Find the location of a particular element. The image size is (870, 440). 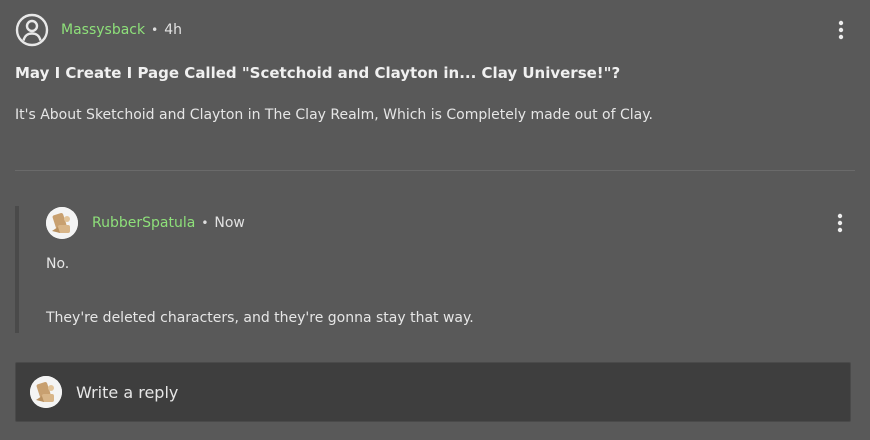

reply-text-line: No. is located at coordinates (58, 264).